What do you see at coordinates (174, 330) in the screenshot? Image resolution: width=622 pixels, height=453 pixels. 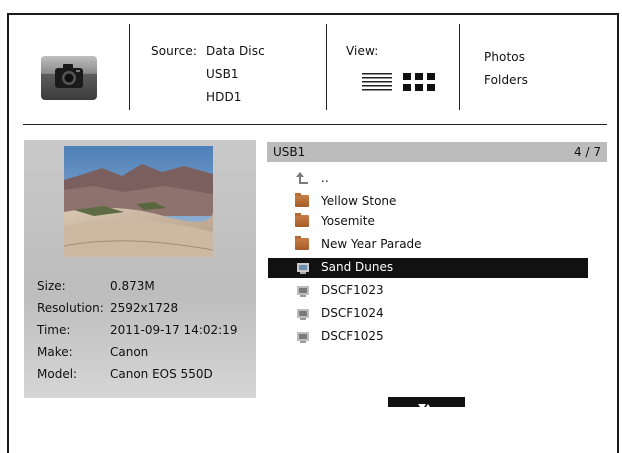 I see `info-value: 2011-09-17 14:02:19` at bounding box center [174, 330].